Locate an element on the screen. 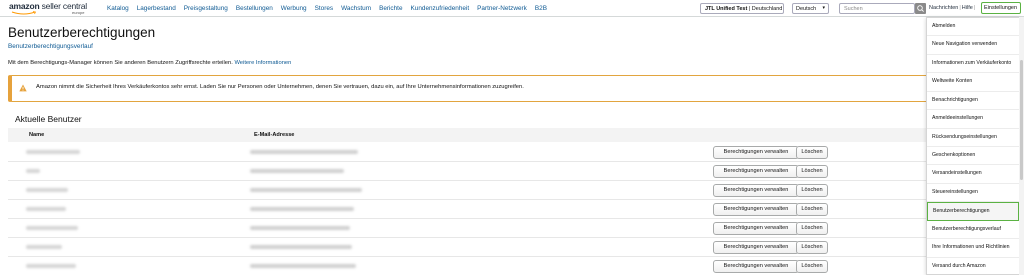 This screenshot has width=1024, height=275. menu-item-login-settings: Anmeldeeinstellungen is located at coordinates (973, 119).